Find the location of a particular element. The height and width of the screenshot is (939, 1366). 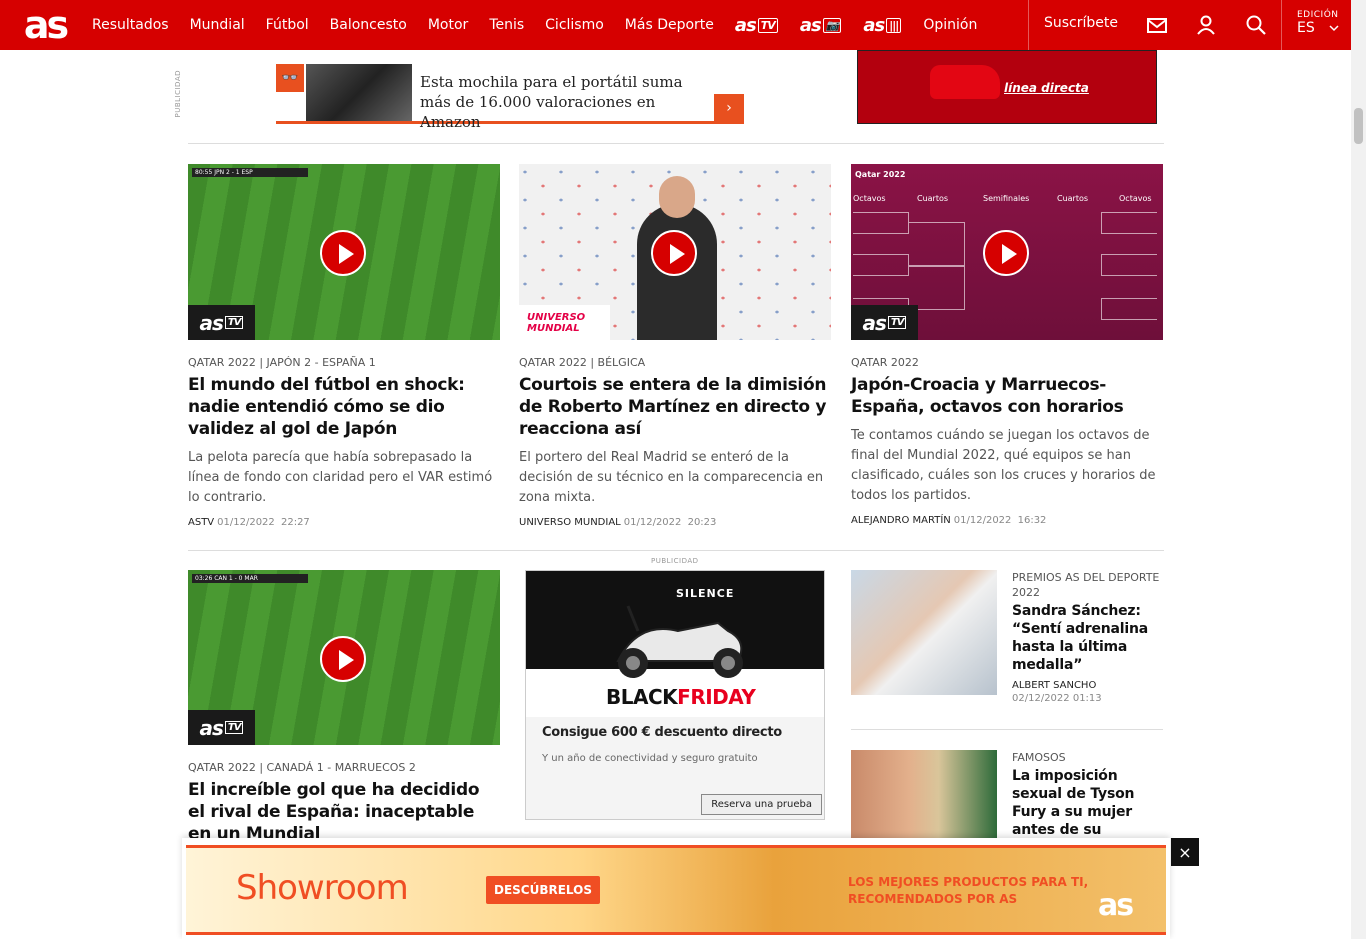

ad-text: línea directa is located at coordinates (1046, 88).